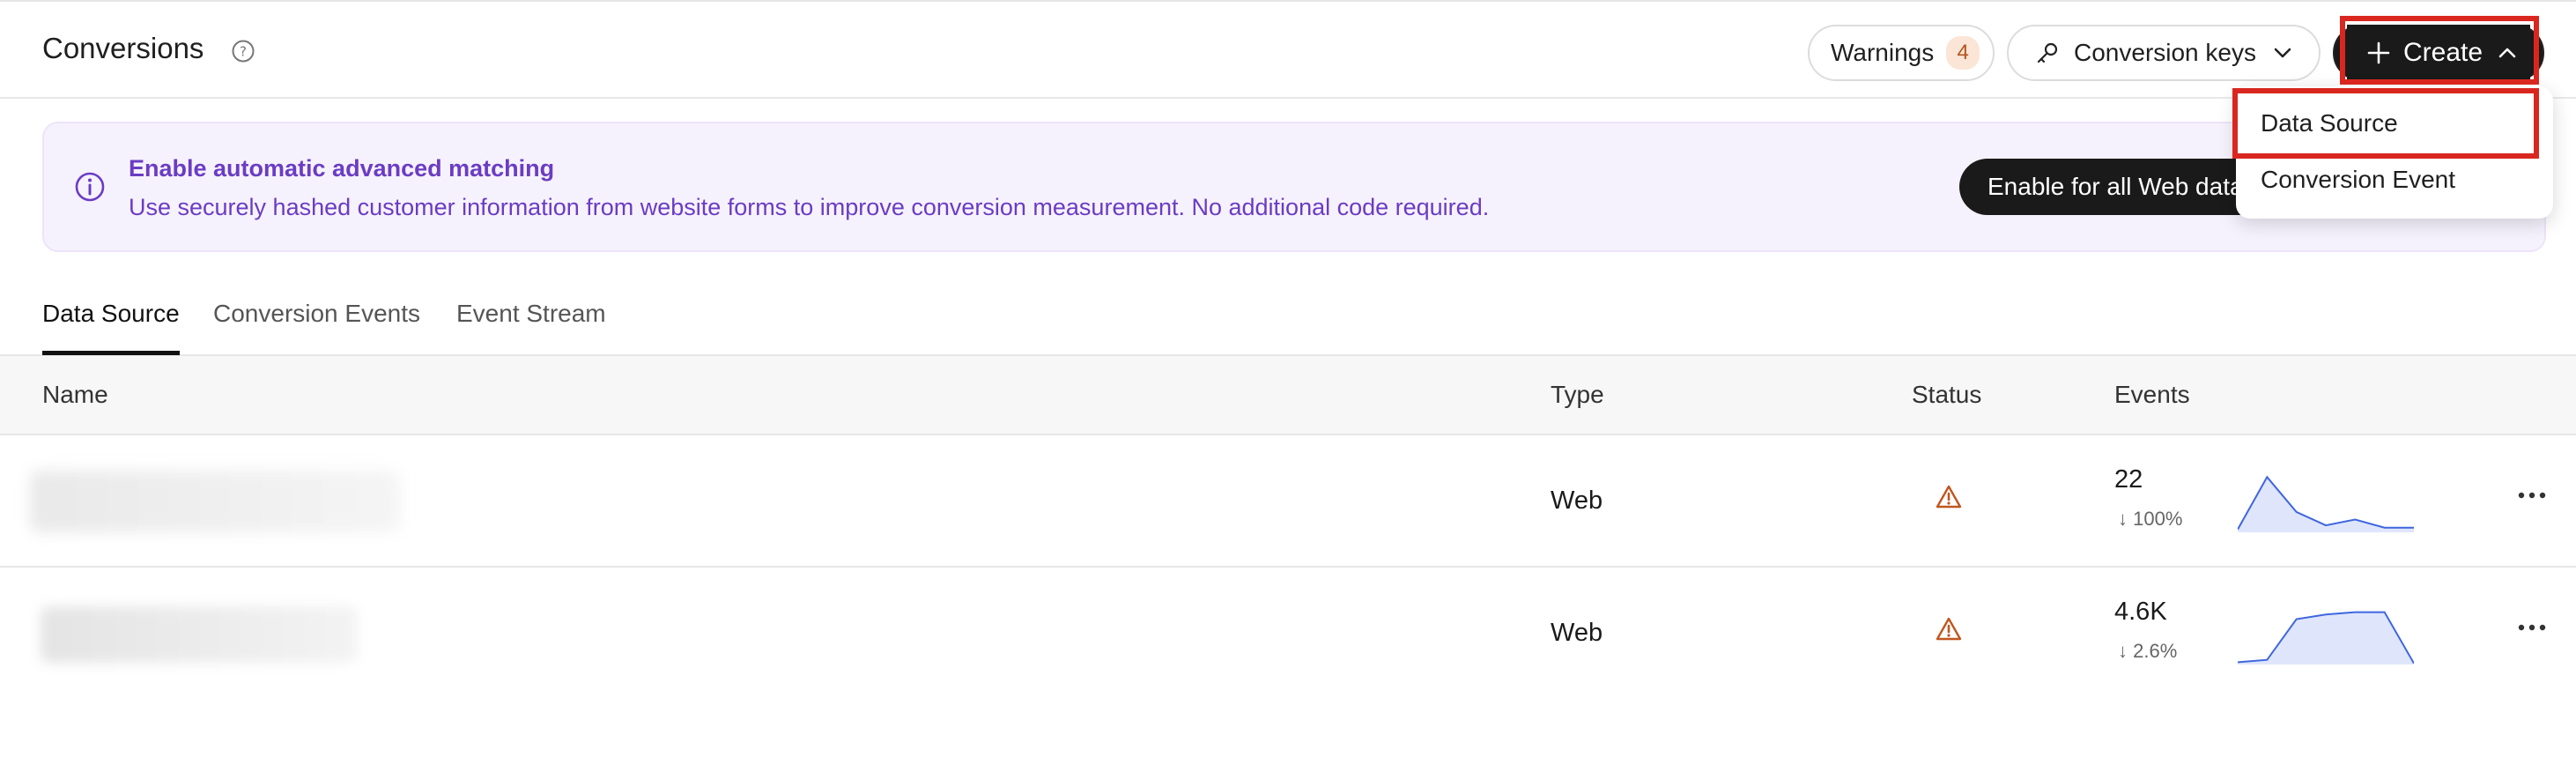 This screenshot has width=2576, height=765. What do you see at coordinates (2128, 480) in the screenshot?
I see `events-count: 22` at bounding box center [2128, 480].